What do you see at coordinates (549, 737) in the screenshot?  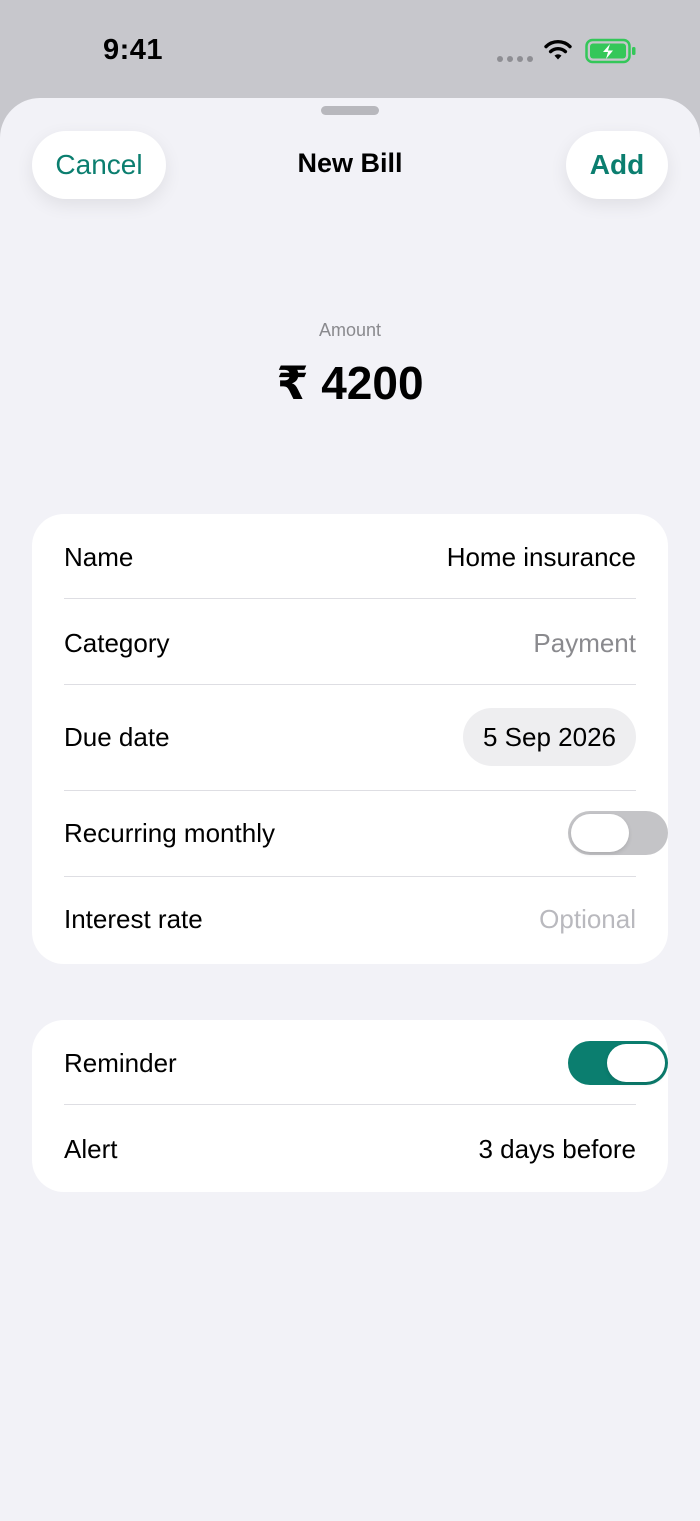 I see `due-date-picker: 5 Sep 2026` at bounding box center [549, 737].